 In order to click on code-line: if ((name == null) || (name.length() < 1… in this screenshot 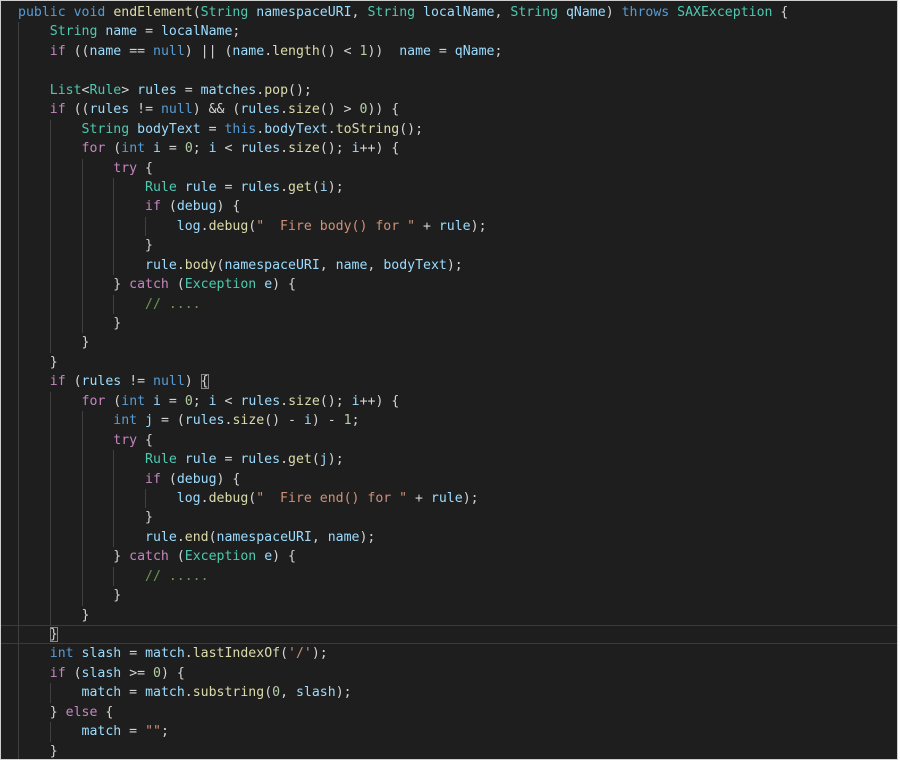, I will do `click(457, 51)`.